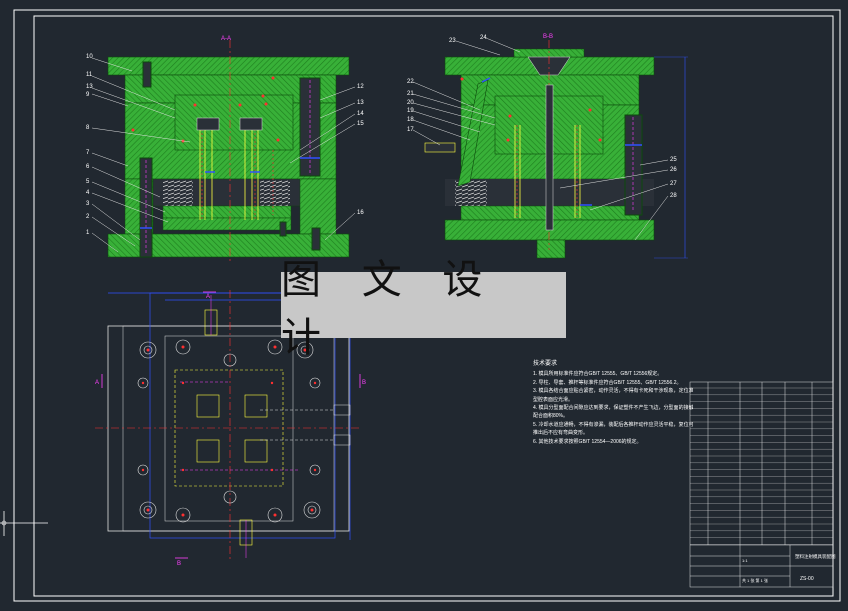  What do you see at coordinates (223, 149) in the screenshot?
I see `section-view-a: A-A` at bounding box center [223, 149].